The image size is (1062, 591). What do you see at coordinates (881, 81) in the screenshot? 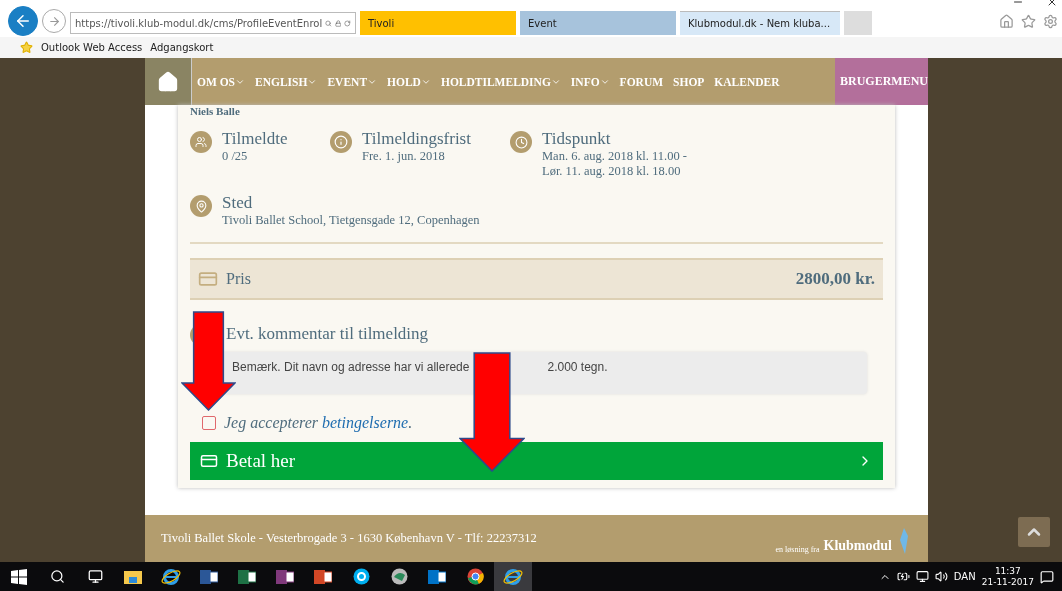
I see `user-menu: BRUGERMENU` at bounding box center [881, 81].